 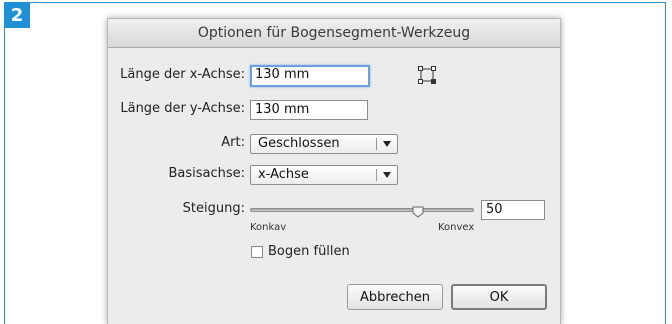 I want to click on slope-max-label: Konvex, so click(x=456, y=227).